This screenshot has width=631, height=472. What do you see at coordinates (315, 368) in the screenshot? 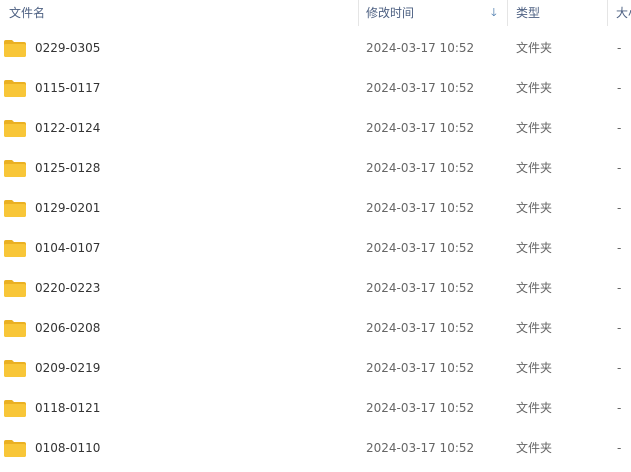
I see `list-item: 0209-0219 2024-03-17 10:52 文件夹 -` at bounding box center [315, 368].